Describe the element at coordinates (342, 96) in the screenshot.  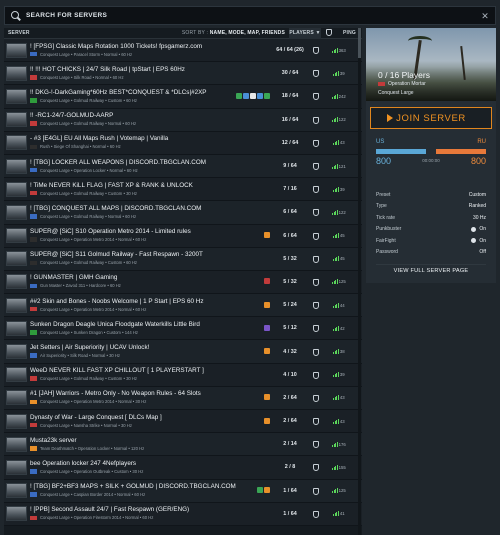
I see `ping-value: 242` at that location.